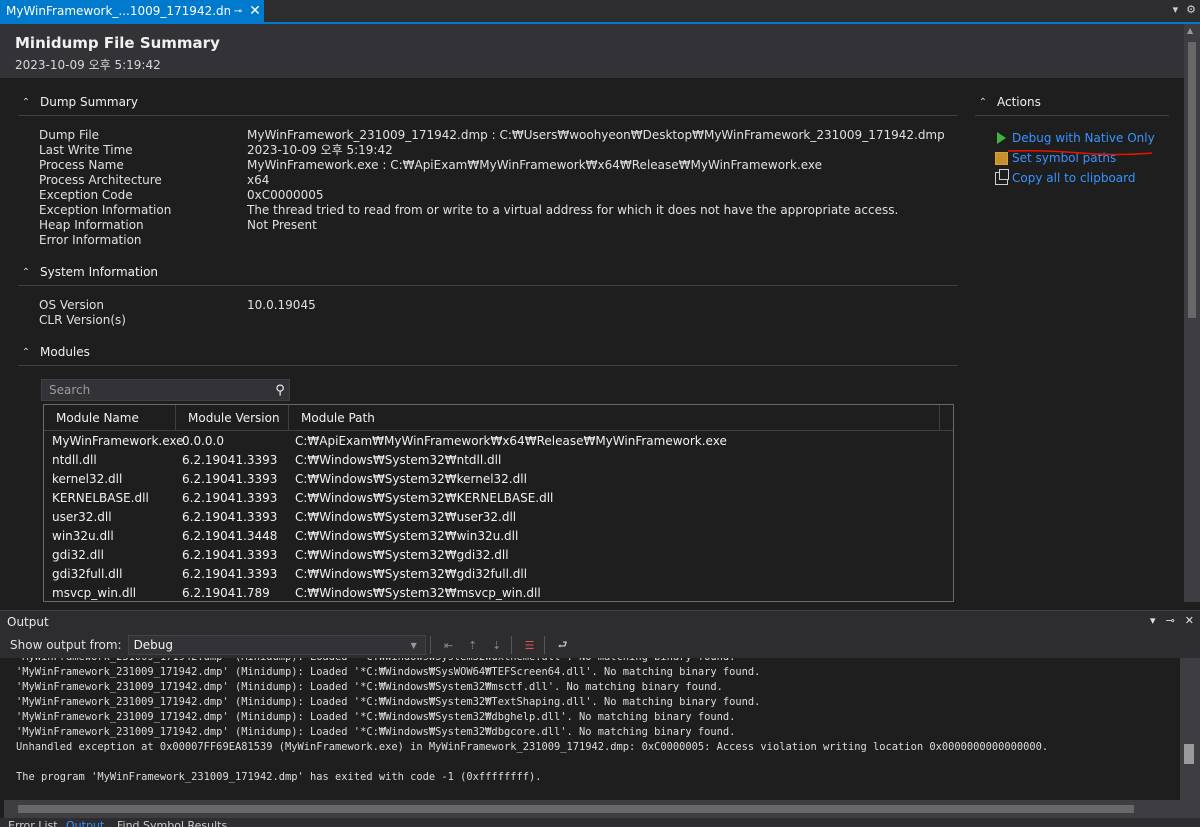  I want to click on column-header-module-version: Module Version, so click(232, 417).